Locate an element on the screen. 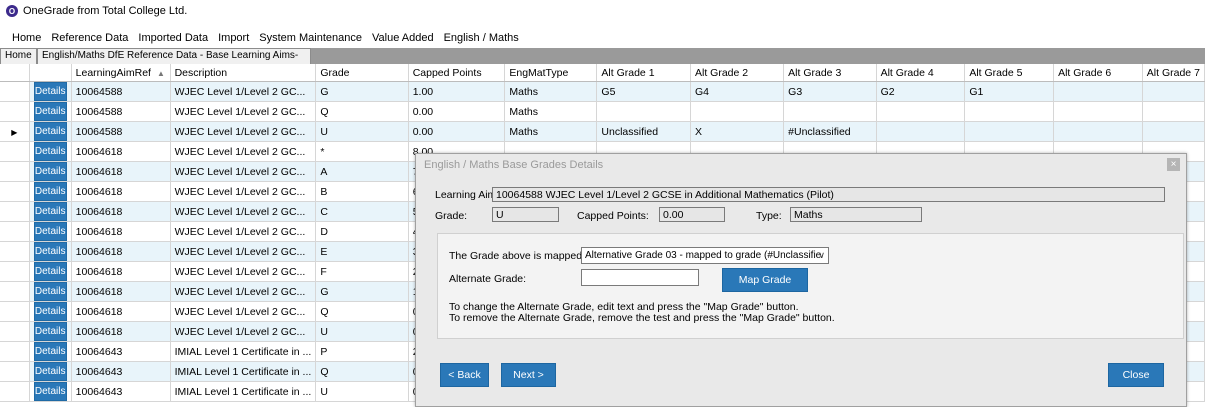  menu-imported-data: Imported Data is located at coordinates (173, 38).